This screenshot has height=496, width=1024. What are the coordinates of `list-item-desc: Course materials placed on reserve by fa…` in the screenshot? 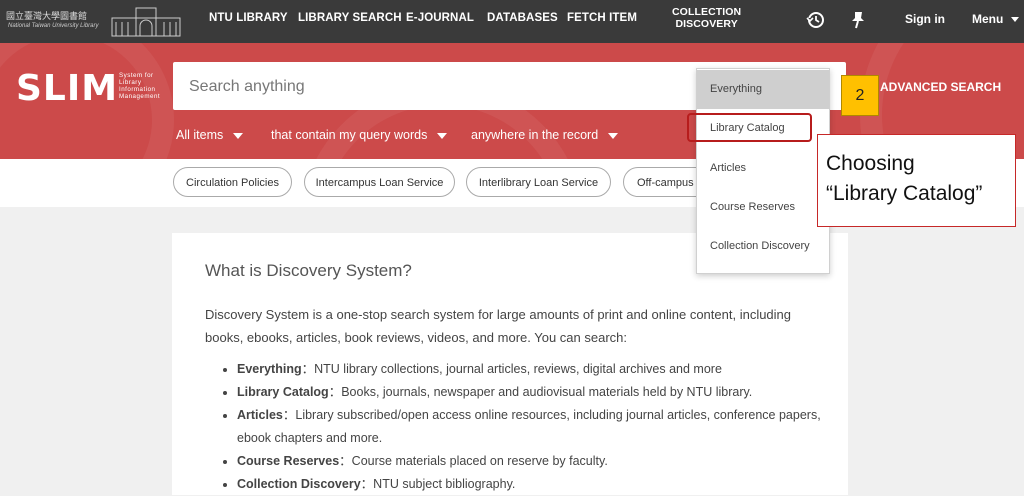 It's located at (479, 461).